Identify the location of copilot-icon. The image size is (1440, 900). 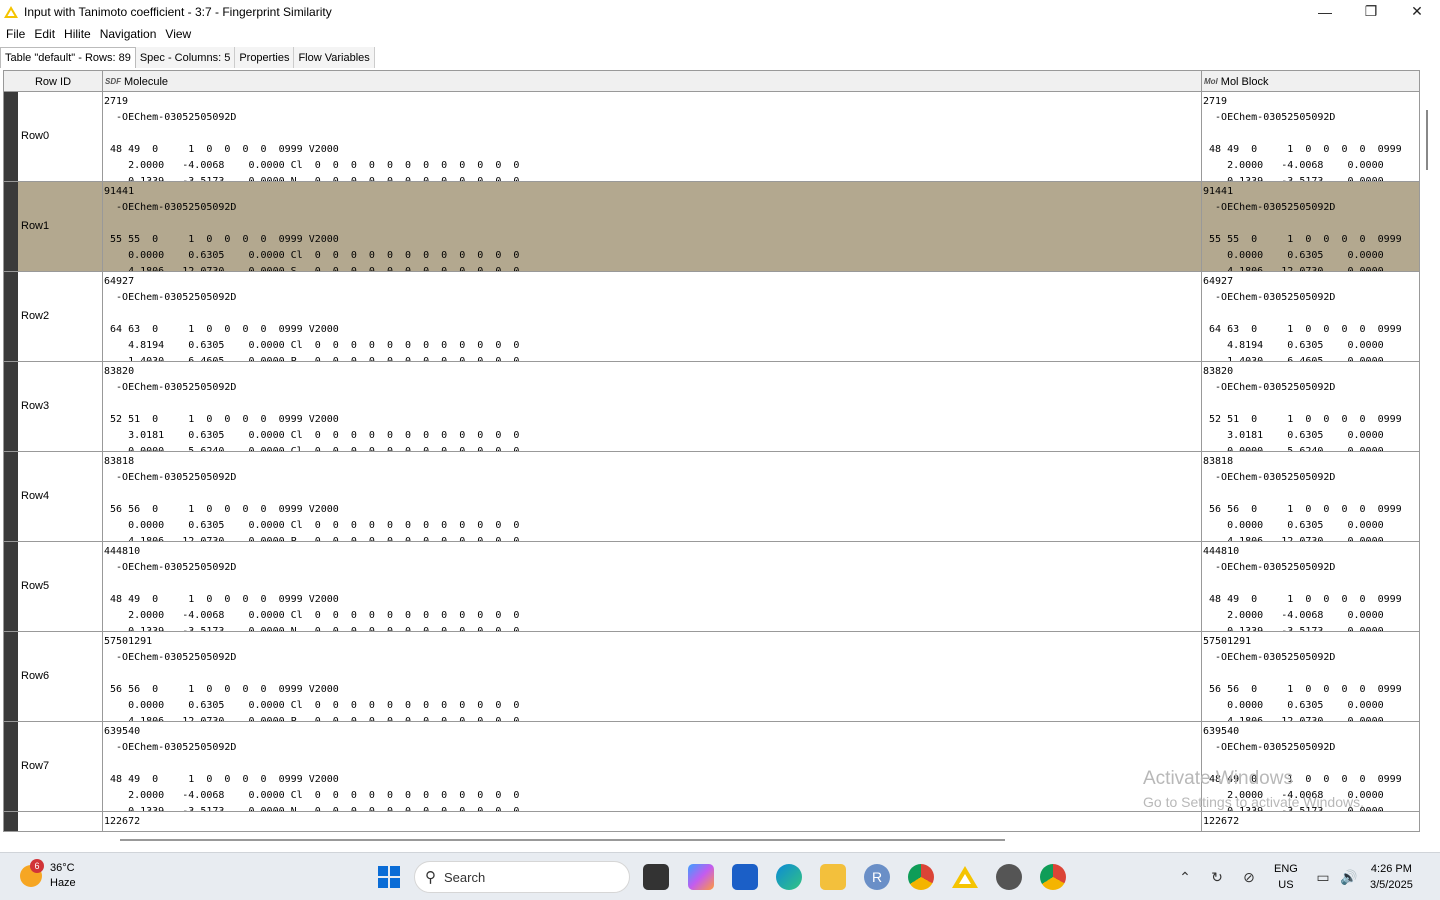
(701, 877).